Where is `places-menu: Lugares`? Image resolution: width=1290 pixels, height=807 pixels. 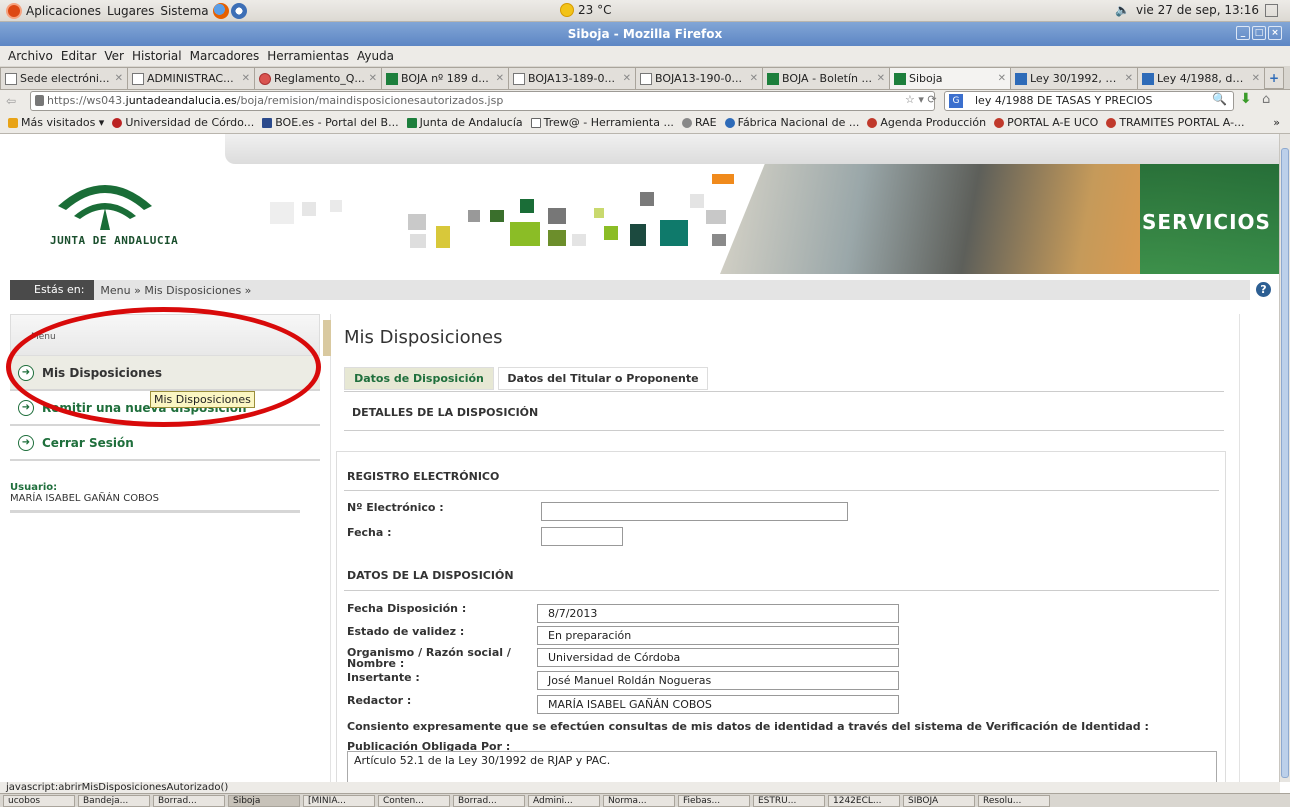 places-menu: Lugares is located at coordinates (130, 11).